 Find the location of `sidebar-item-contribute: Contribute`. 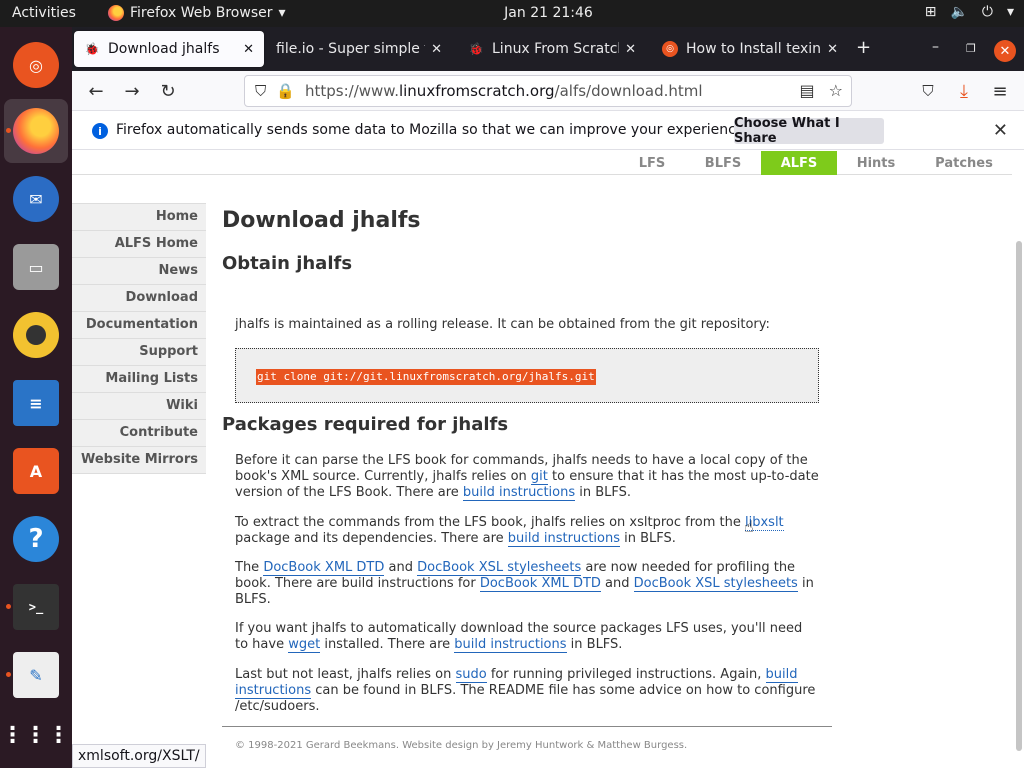

sidebar-item-contribute: Contribute is located at coordinates (139, 433).